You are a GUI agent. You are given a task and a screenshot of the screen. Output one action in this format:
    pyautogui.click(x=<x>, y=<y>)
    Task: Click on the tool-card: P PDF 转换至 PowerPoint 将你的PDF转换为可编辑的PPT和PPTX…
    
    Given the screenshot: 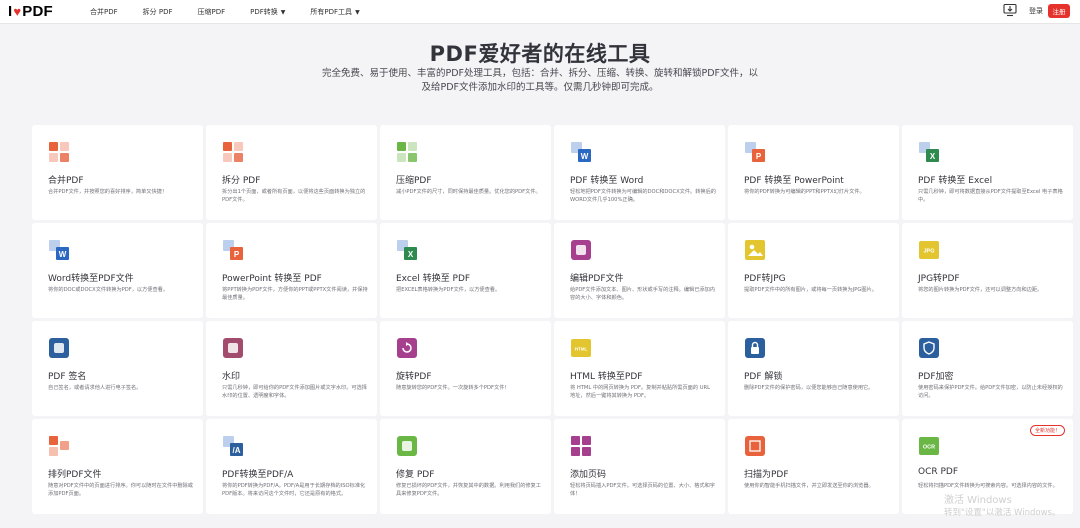 What is the action you would take?
    pyautogui.click(x=813, y=172)
    